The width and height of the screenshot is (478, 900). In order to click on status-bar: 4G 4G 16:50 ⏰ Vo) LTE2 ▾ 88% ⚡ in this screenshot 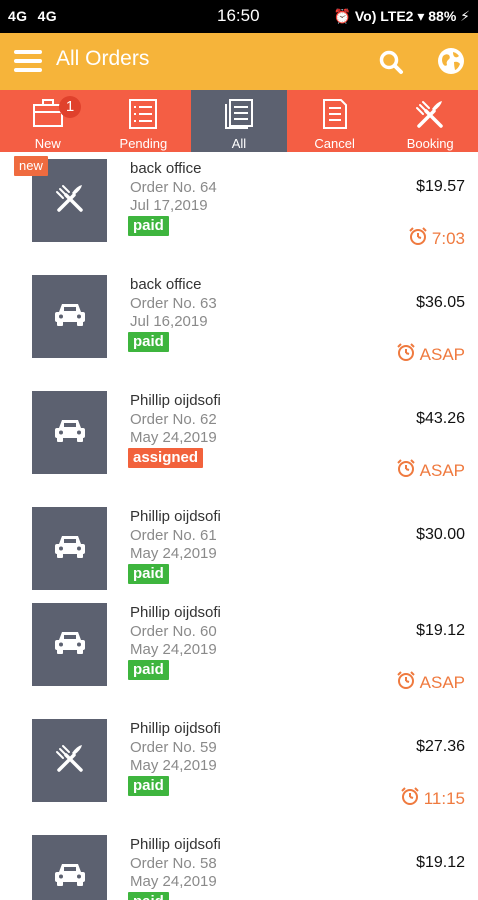, I will do `click(239, 16)`.